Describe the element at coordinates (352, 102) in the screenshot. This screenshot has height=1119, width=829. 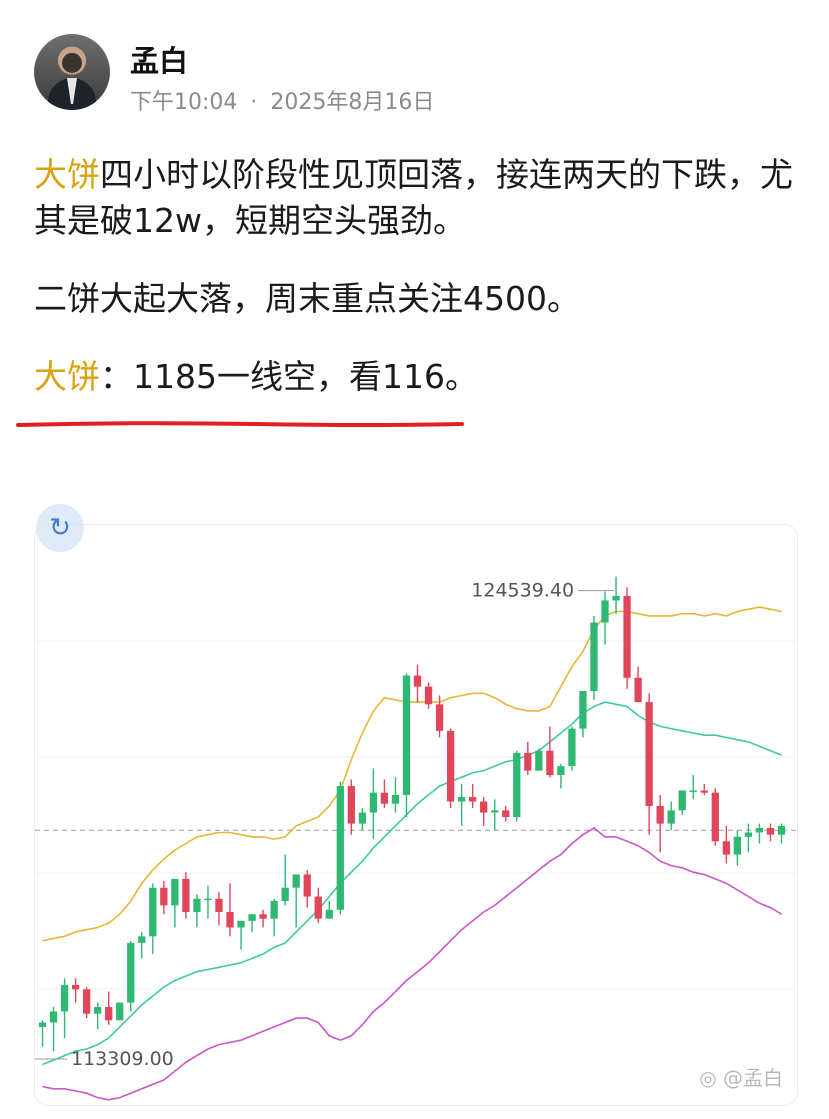
I see `post-date: 2025年8月16日` at that location.